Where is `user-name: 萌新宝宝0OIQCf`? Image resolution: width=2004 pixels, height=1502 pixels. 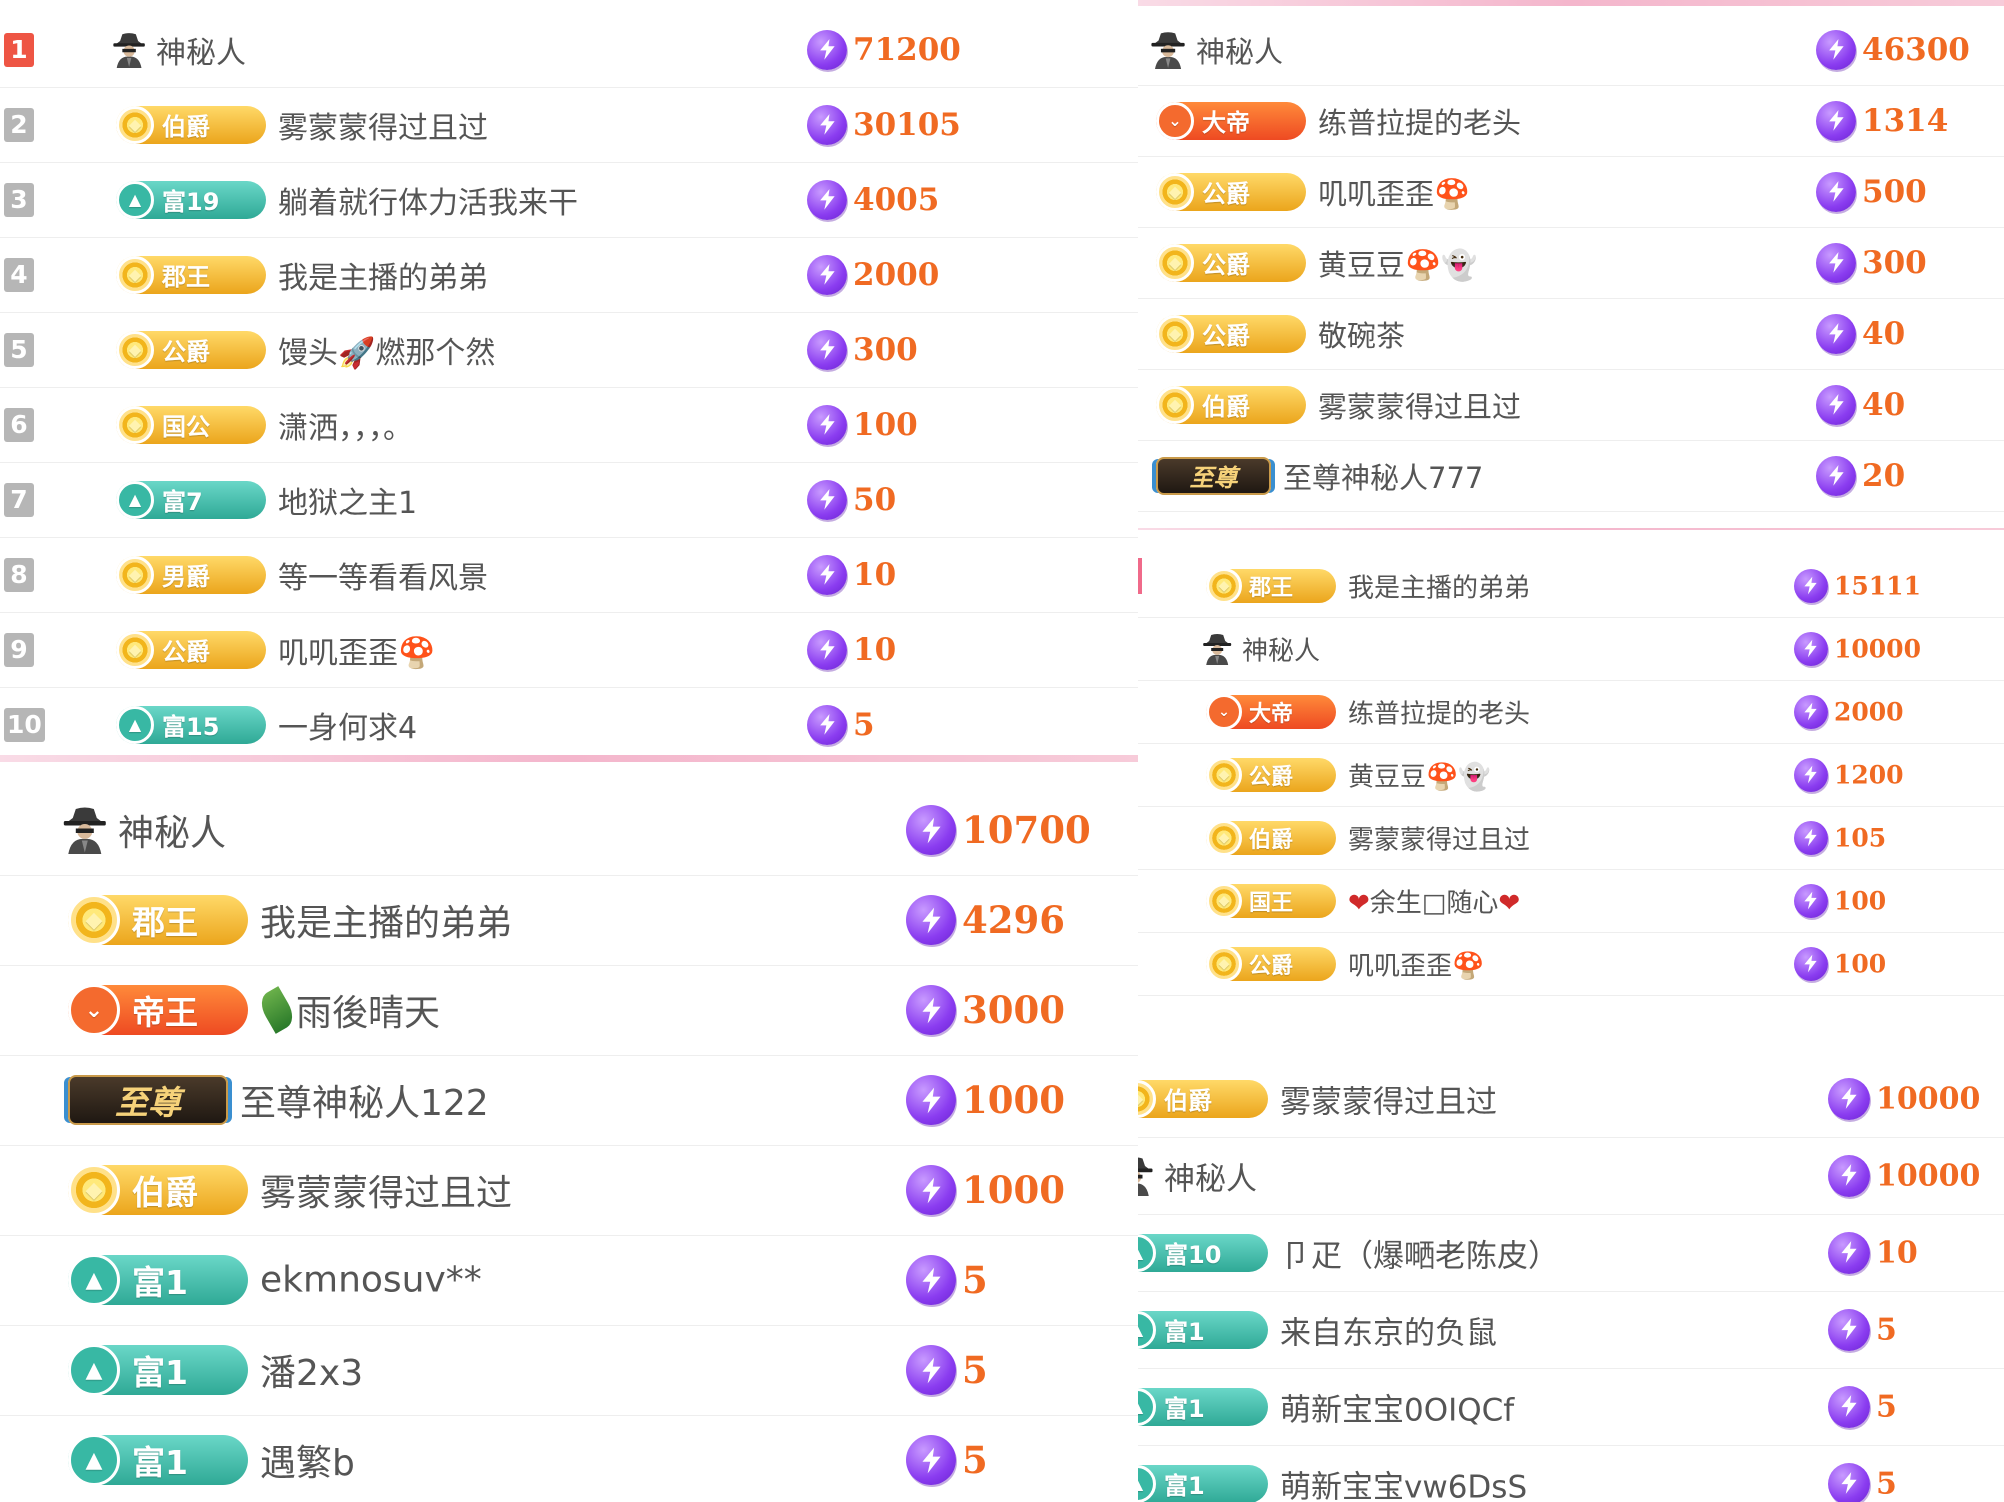 user-name: 萌新宝宝0OIQCf is located at coordinates (1397, 1406).